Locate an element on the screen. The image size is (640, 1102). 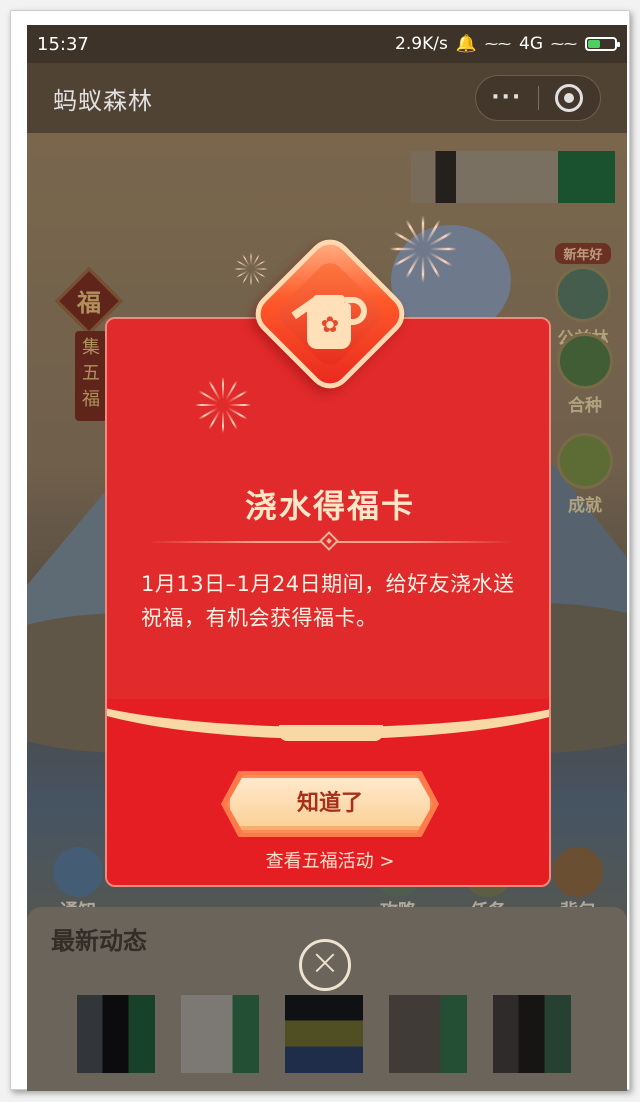
dialog-body: 1月13日–1月24日期间，给好友浇水送祝福，有机会获得福卡。 is located at coordinates (328, 601).